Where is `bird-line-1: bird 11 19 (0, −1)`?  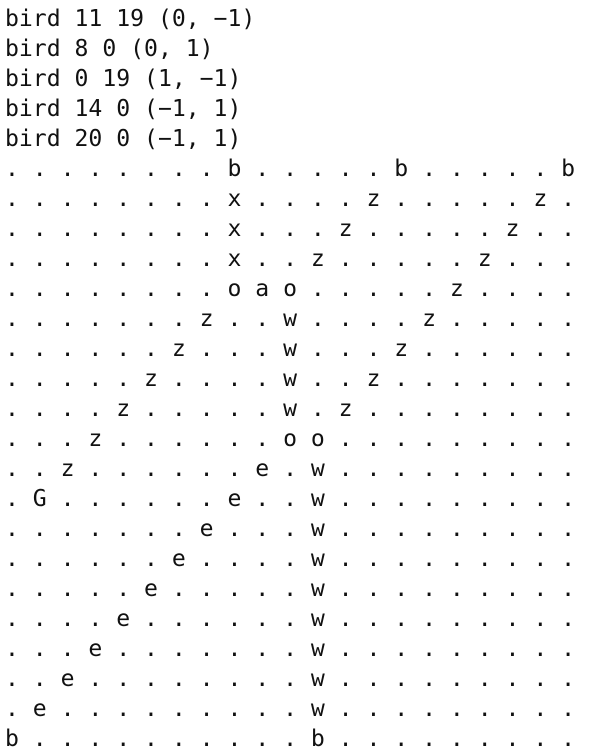
bird-line-1: bird 11 19 (0, −1) is located at coordinates (130, 19).